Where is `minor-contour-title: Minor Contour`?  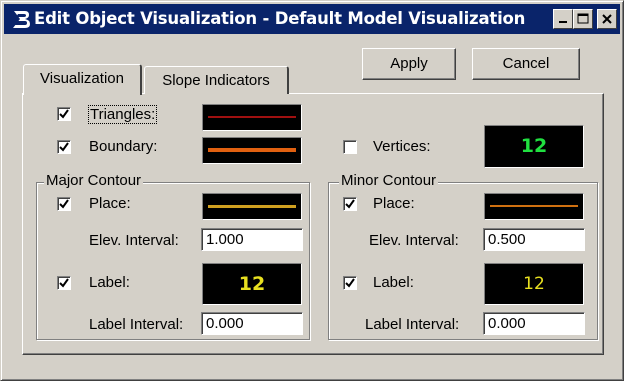 minor-contour-title: Minor Contour is located at coordinates (389, 180).